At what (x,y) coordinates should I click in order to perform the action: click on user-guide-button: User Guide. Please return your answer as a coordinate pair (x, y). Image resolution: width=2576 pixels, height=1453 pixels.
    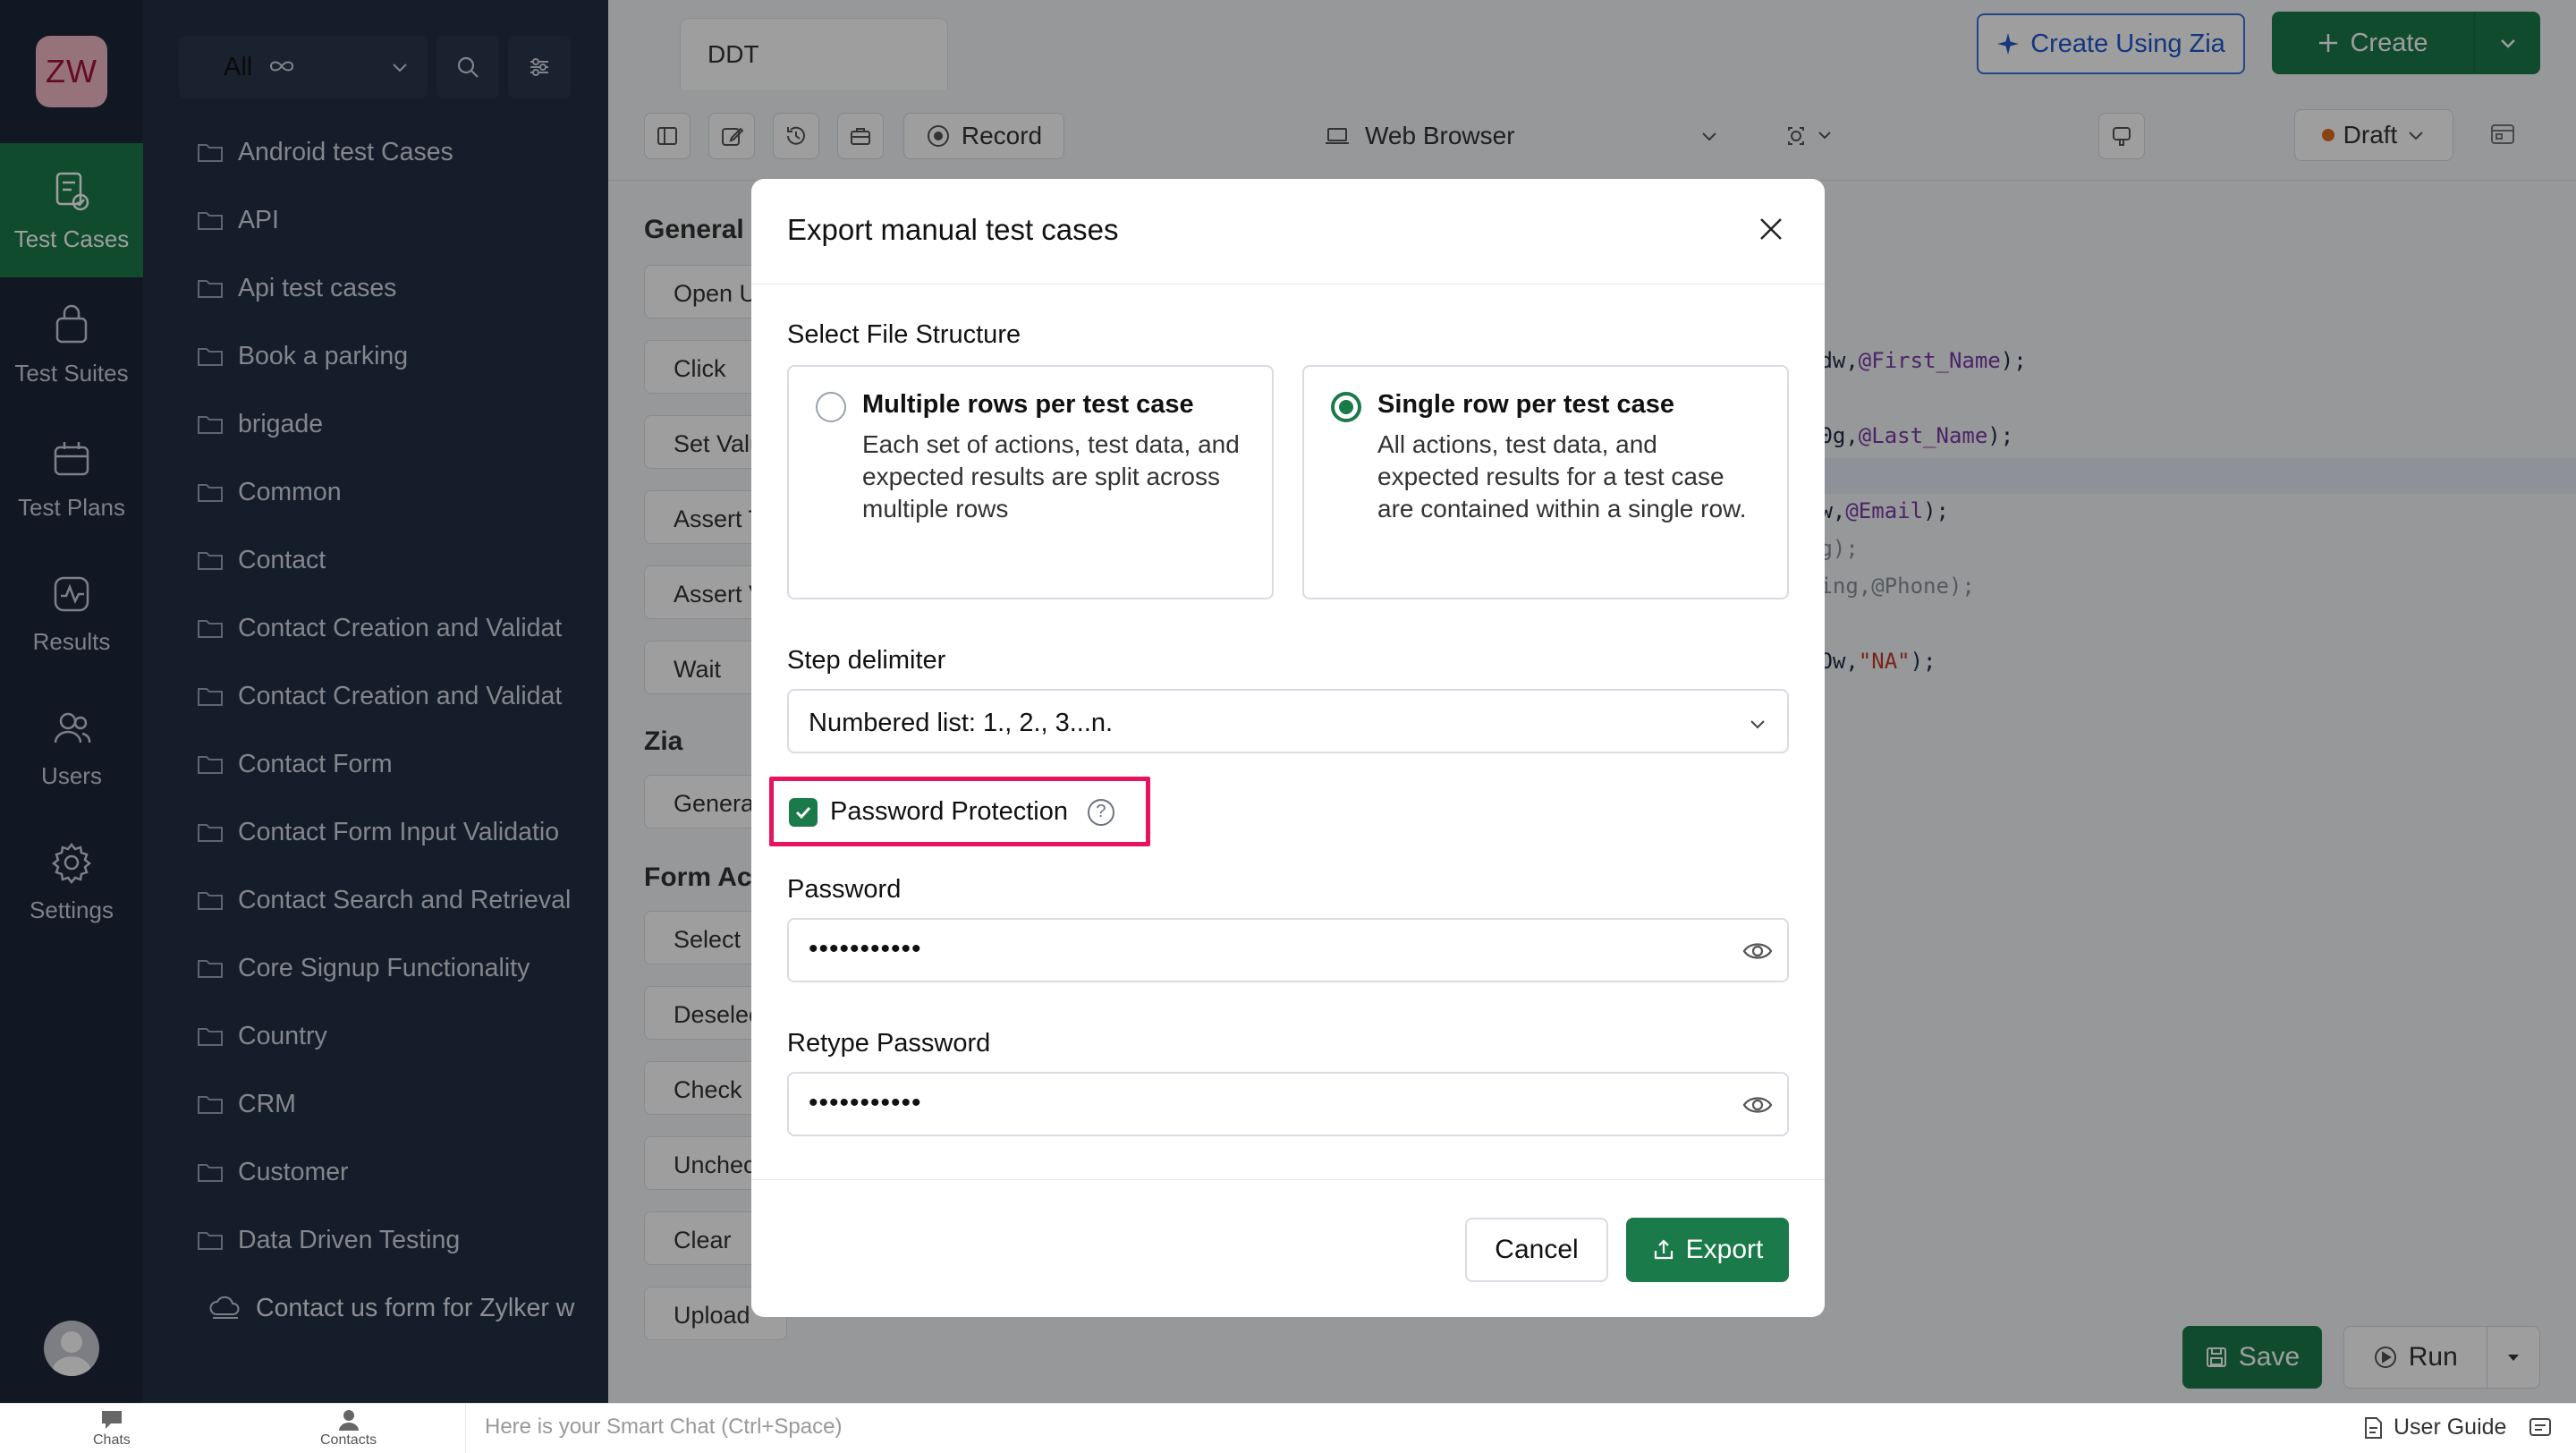
    Looking at the image, I should click on (2458, 1427).